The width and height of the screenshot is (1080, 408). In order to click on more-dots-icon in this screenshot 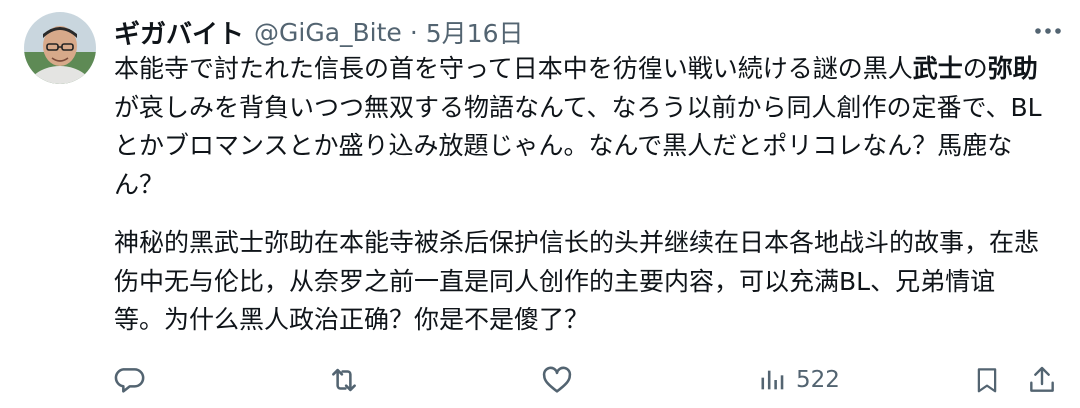, I will do `click(1048, 31)`.